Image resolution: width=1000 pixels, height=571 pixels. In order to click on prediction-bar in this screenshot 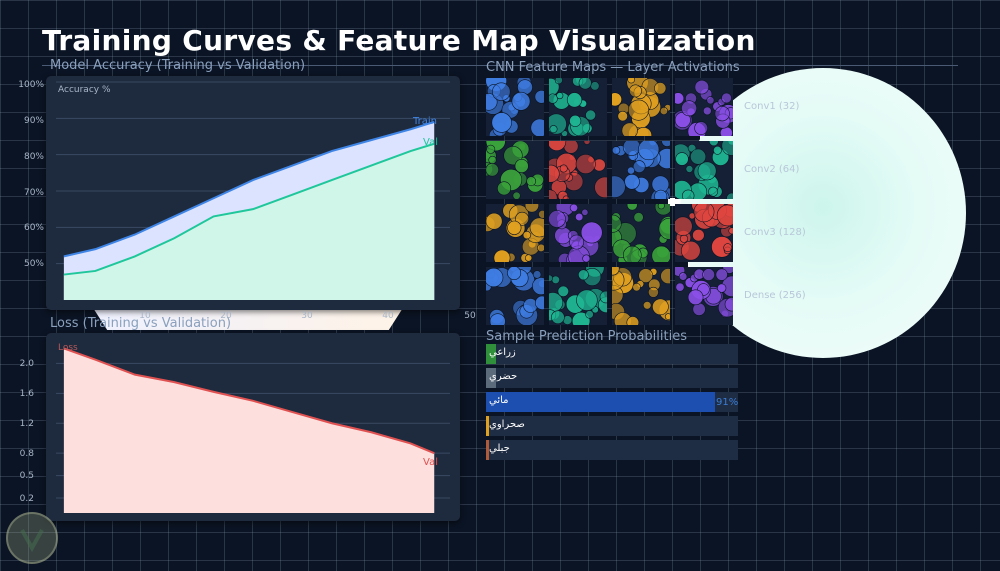, I will do `click(601, 402)`.